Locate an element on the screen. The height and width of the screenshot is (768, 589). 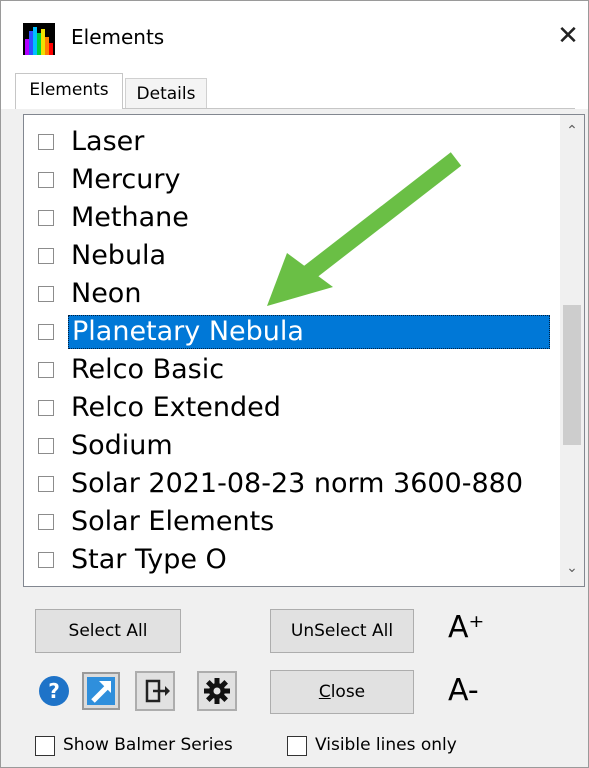
list-item: Mercury is located at coordinates (291, 181).